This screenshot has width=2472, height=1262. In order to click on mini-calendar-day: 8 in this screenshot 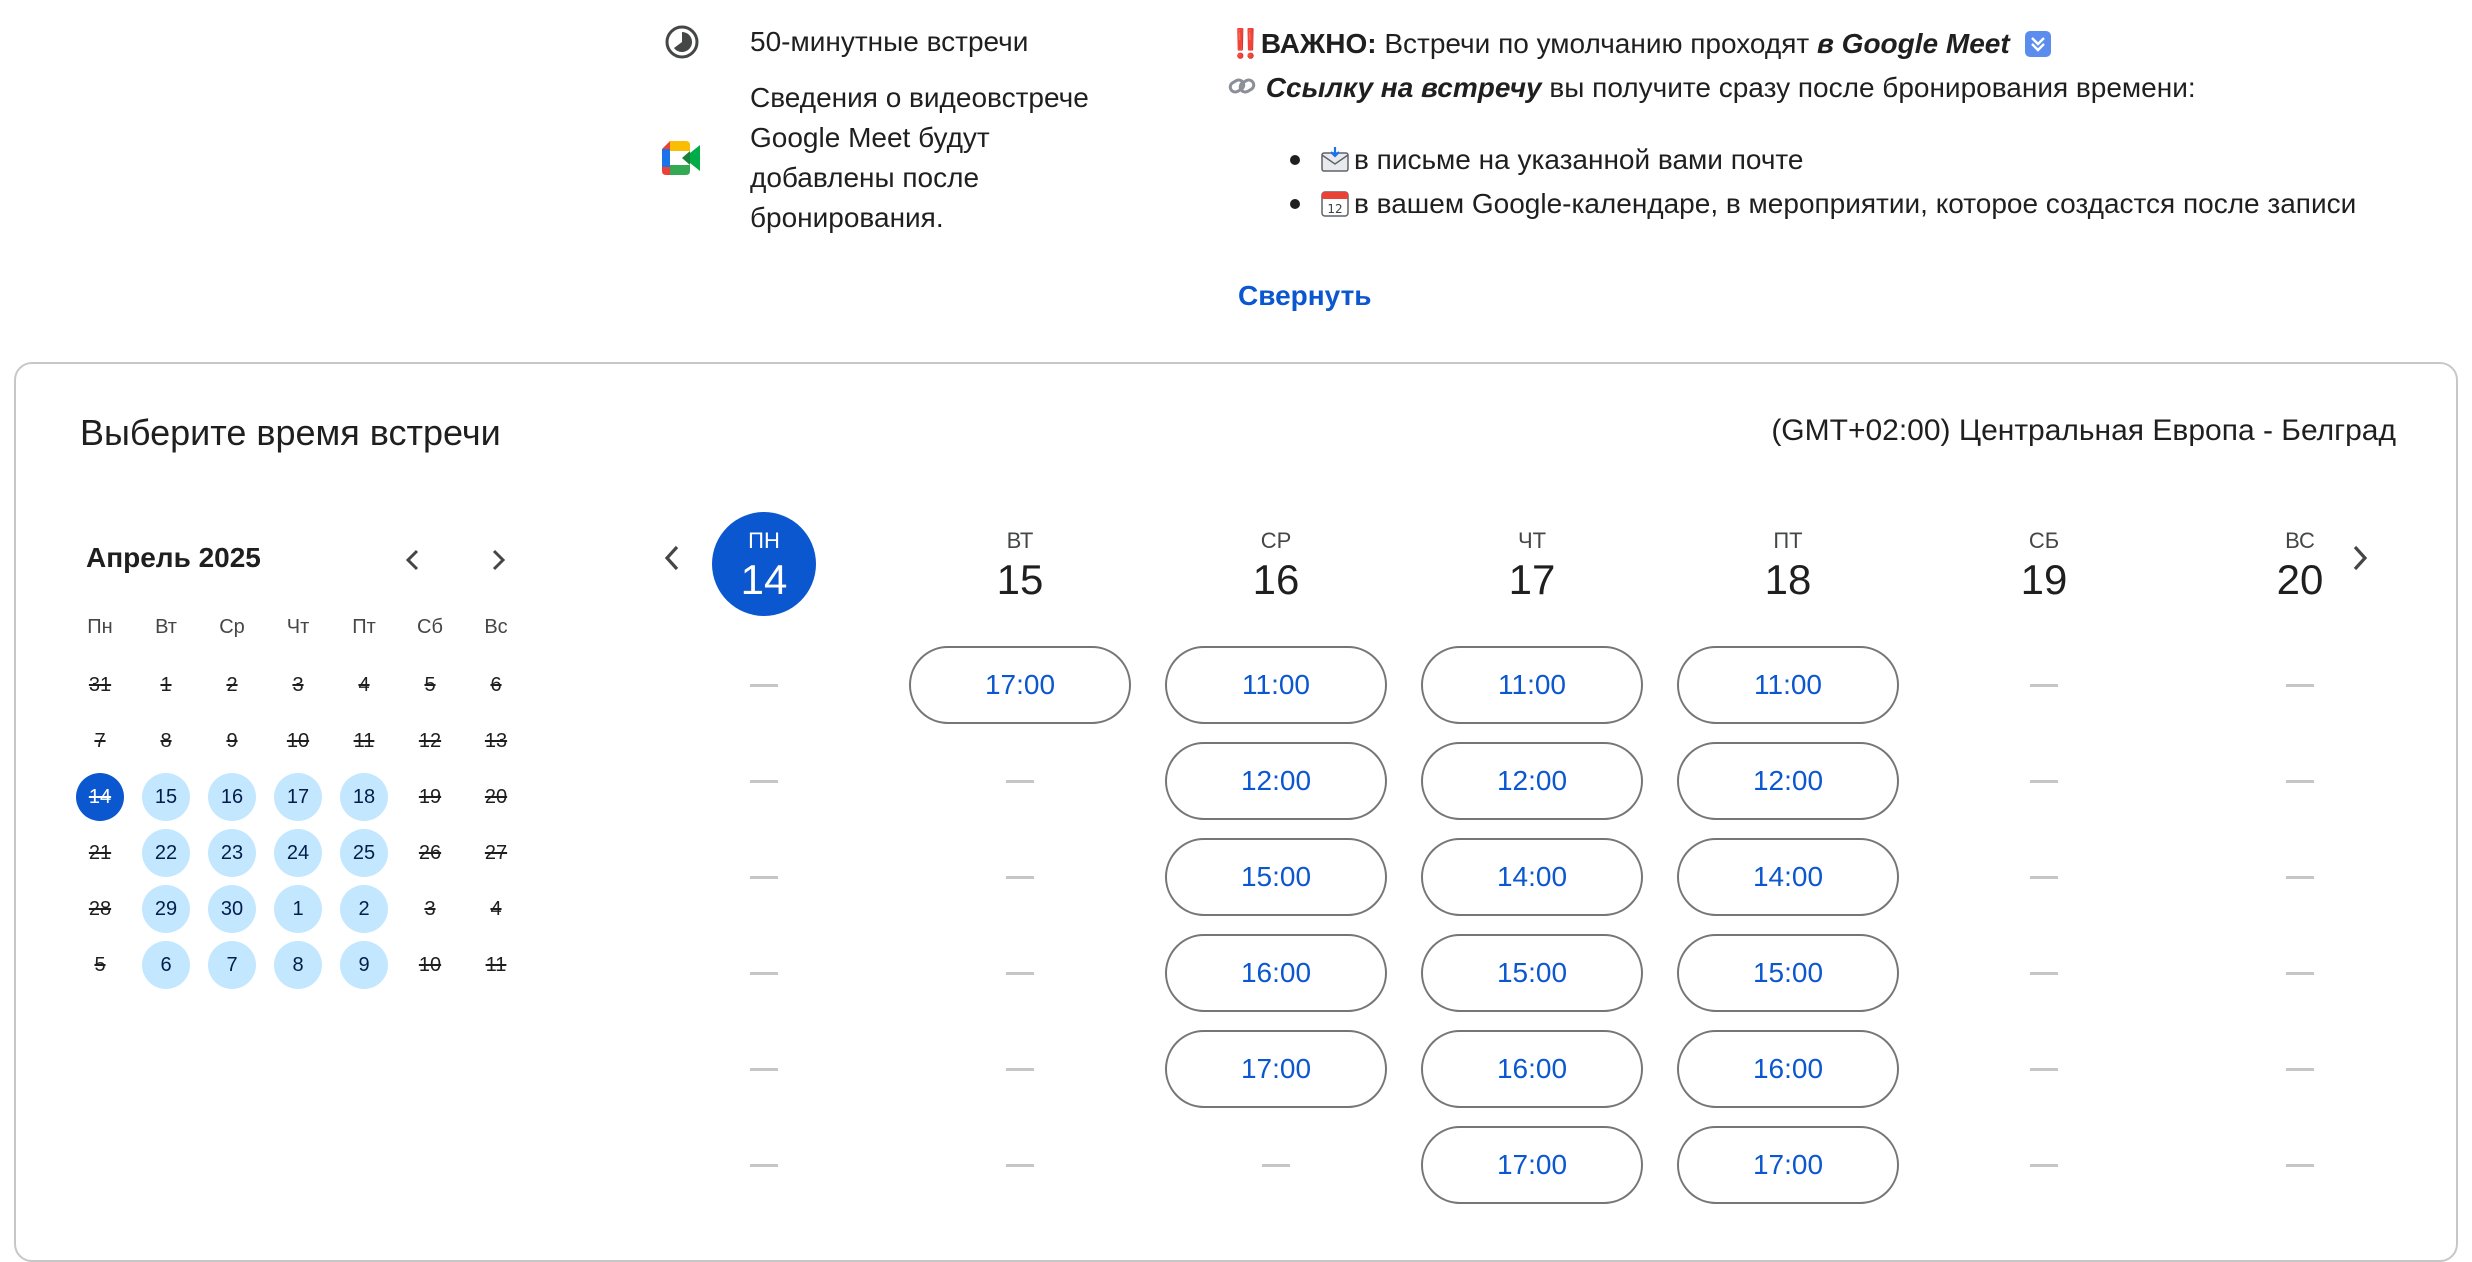, I will do `click(298, 965)`.